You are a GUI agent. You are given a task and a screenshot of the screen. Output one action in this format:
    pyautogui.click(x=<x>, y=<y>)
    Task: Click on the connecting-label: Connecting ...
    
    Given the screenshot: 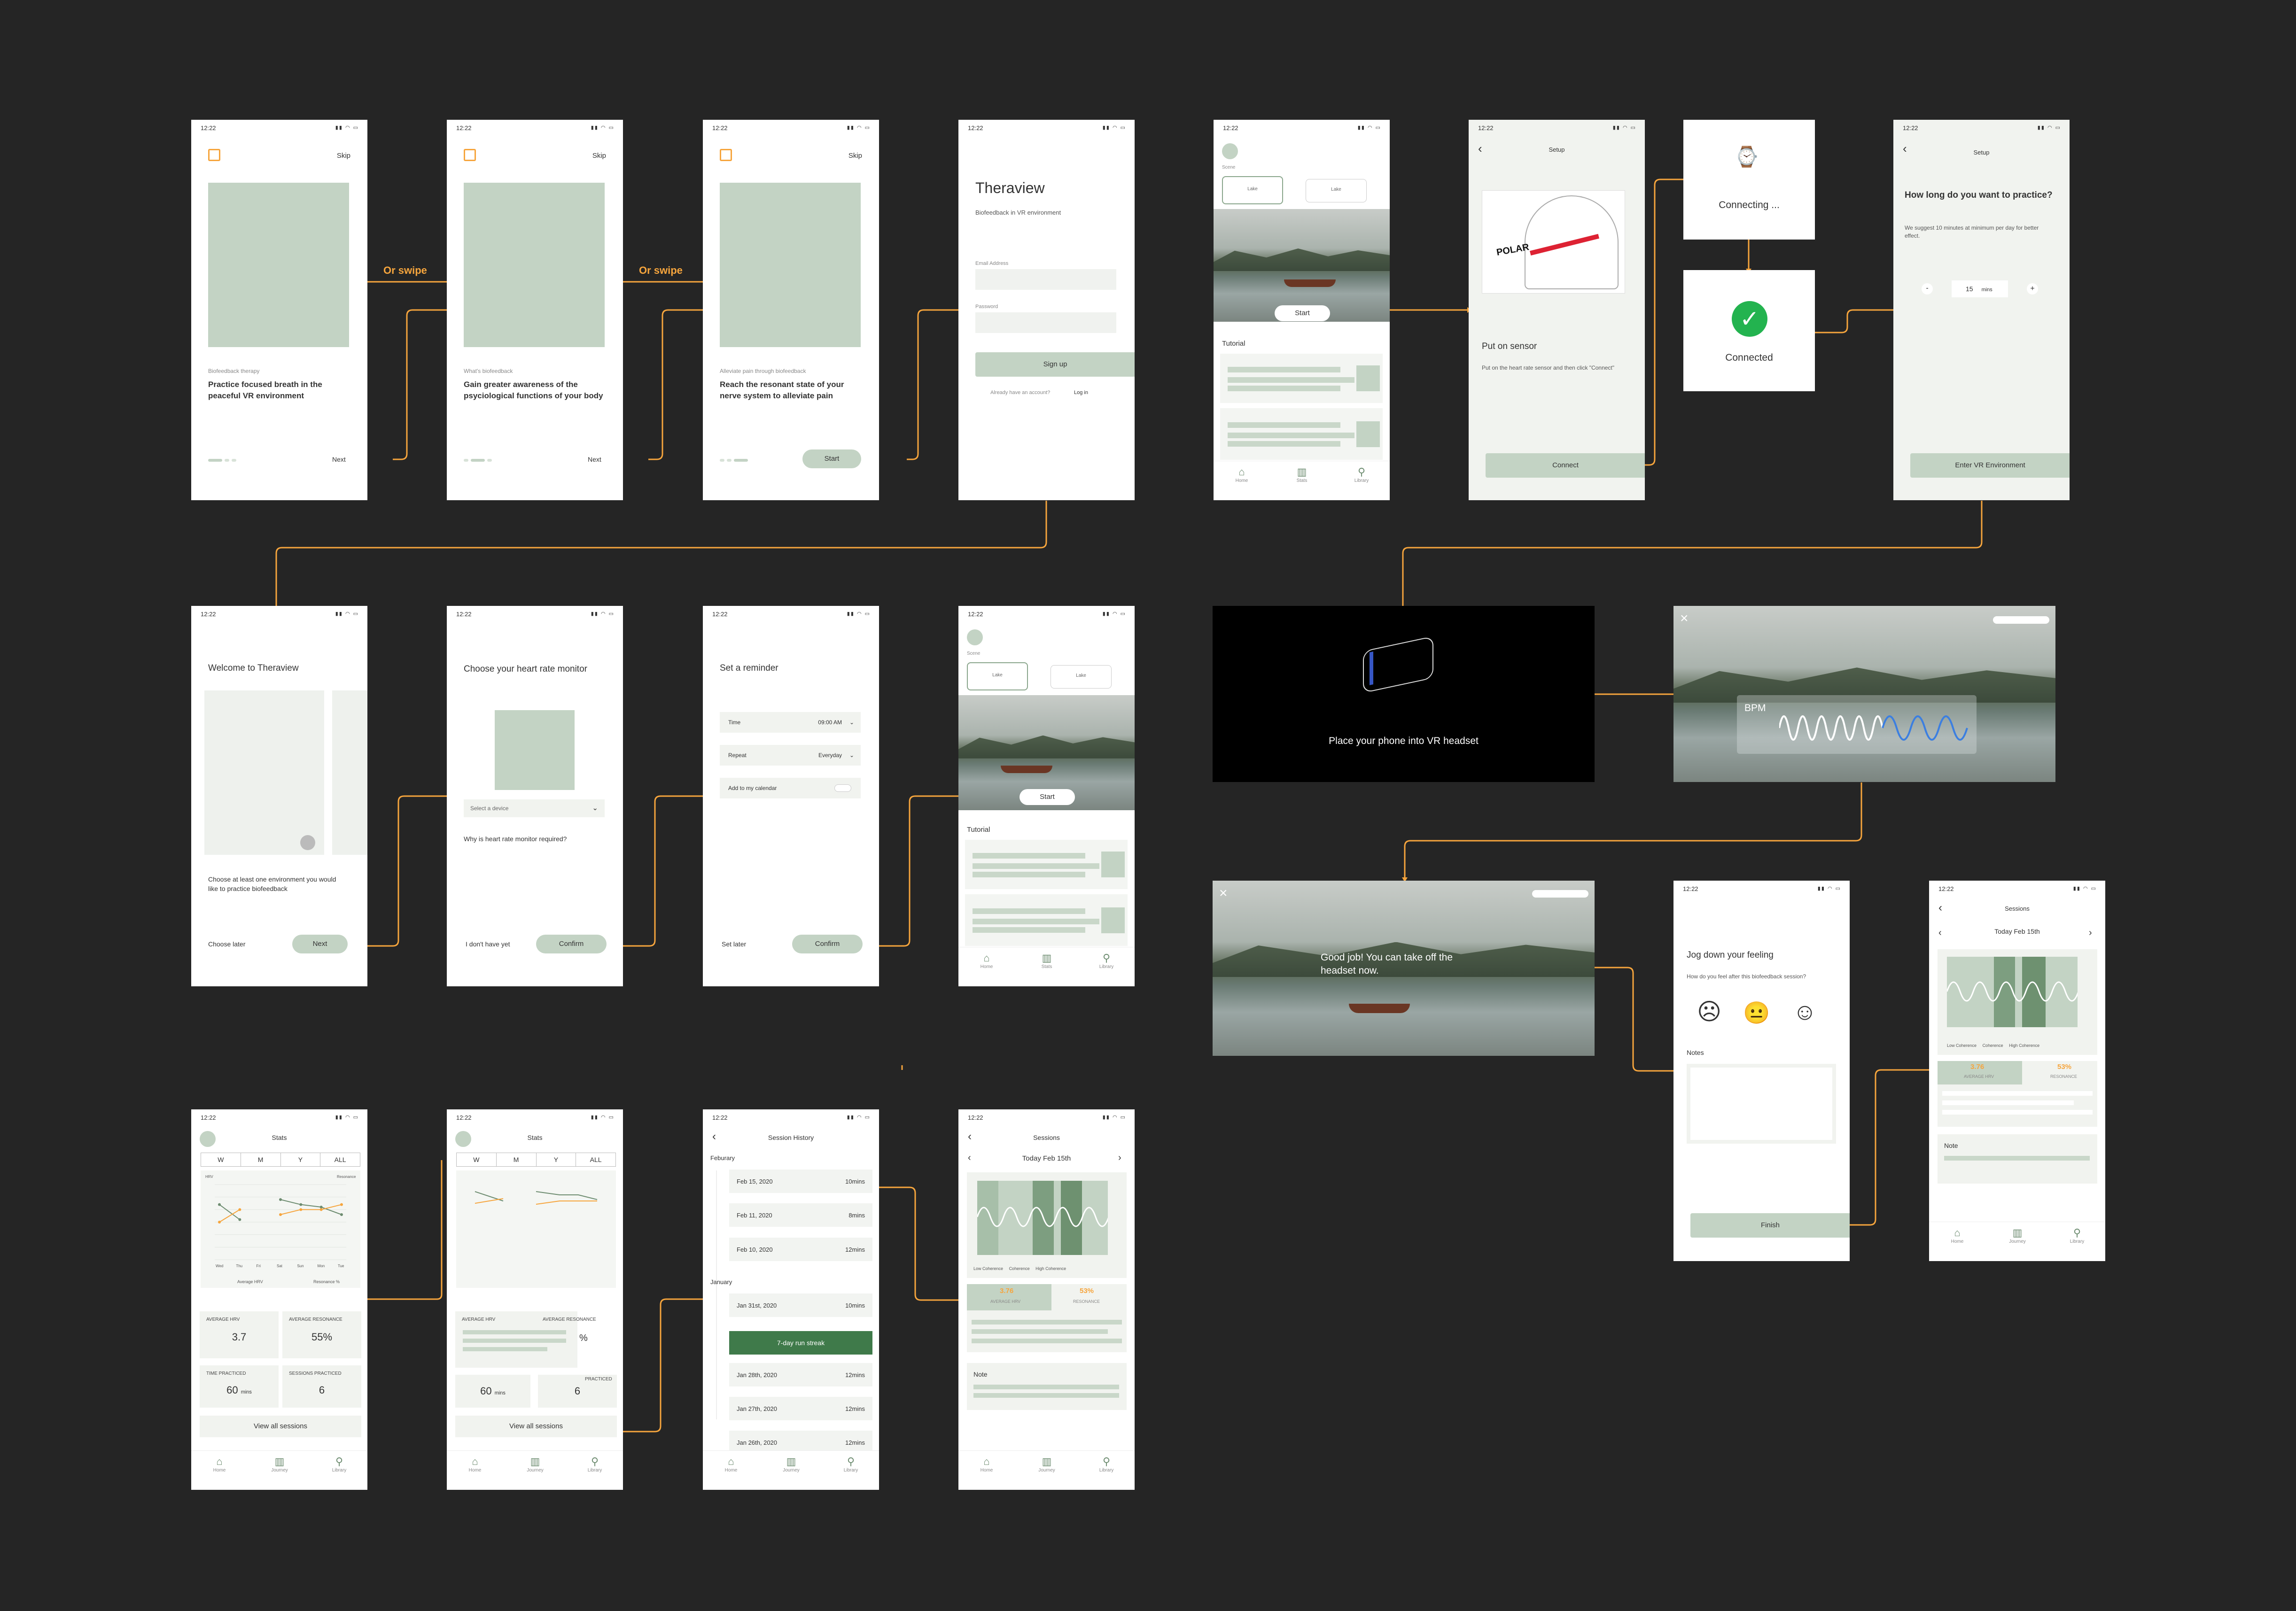 What is the action you would take?
    pyautogui.click(x=1750, y=205)
    